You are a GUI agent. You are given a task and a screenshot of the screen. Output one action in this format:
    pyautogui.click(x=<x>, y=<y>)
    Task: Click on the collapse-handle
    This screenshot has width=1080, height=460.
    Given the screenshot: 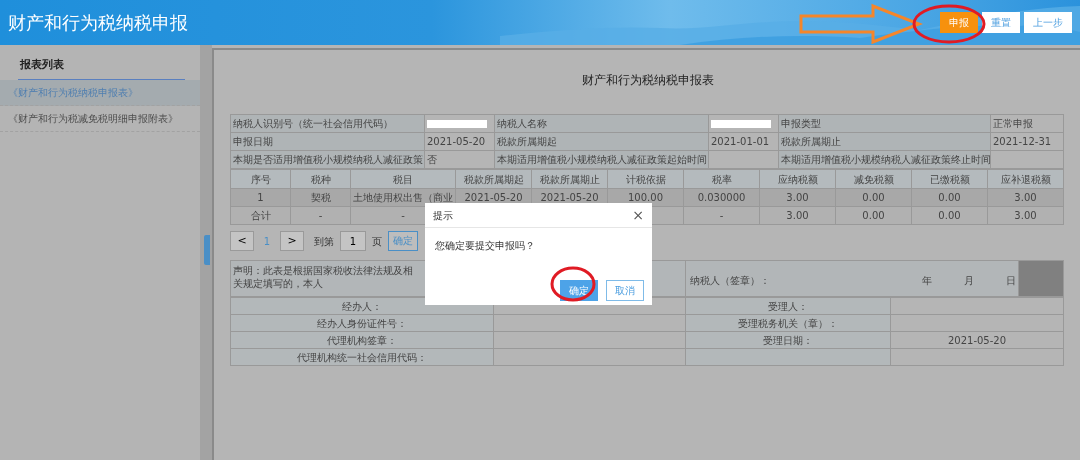 What is the action you would take?
    pyautogui.click(x=207, y=250)
    